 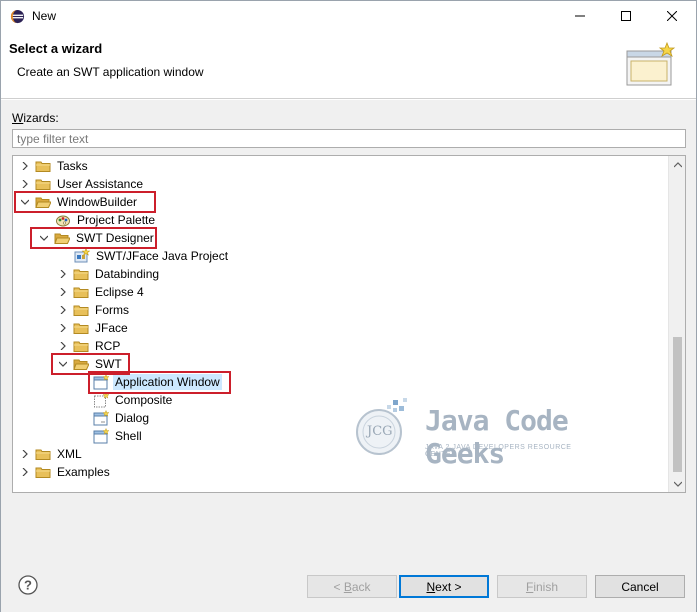 I want to click on wizard-footer: ? < Back Next > Finish Cancel, so click(x=348, y=588).